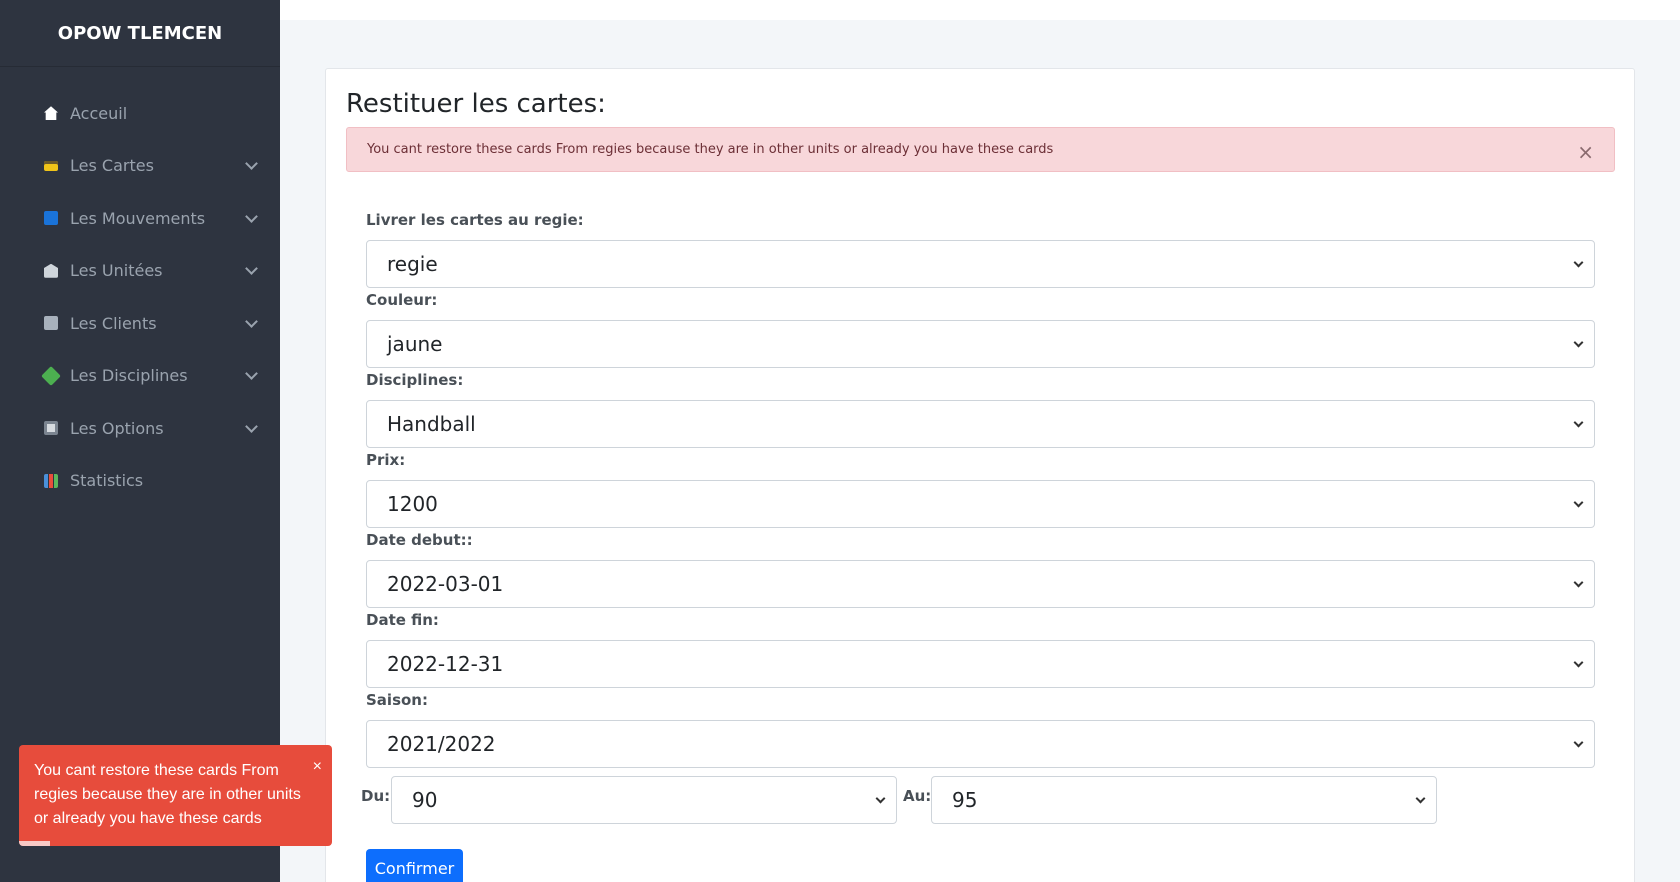 The image size is (1680, 882). I want to click on du-value: 90, so click(425, 800).